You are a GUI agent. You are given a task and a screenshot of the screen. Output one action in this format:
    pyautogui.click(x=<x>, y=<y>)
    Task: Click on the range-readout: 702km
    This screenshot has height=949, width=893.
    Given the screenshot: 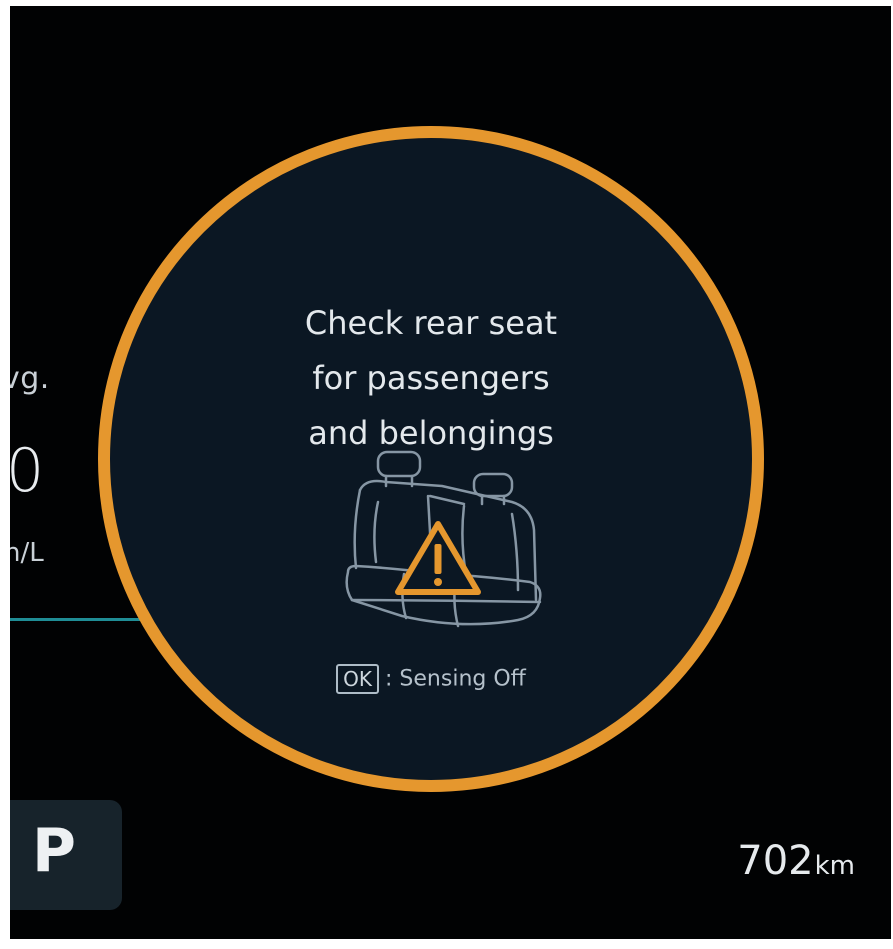 What is the action you would take?
    pyautogui.click(x=796, y=861)
    